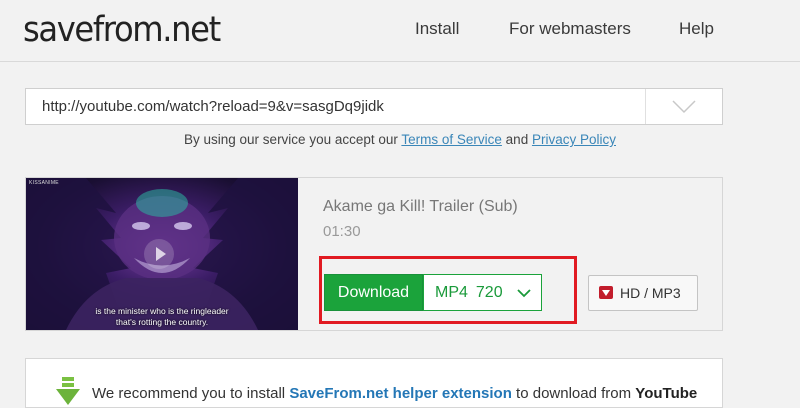 The image size is (800, 408). I want to click on url-input, so click(336, 106).